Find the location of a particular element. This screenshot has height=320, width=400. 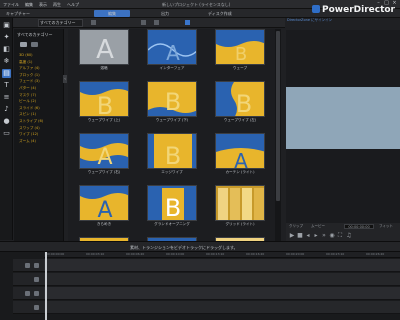

transition-thumbnail: B ウェーブワイプ (上) is located at coordinates (104, 103).